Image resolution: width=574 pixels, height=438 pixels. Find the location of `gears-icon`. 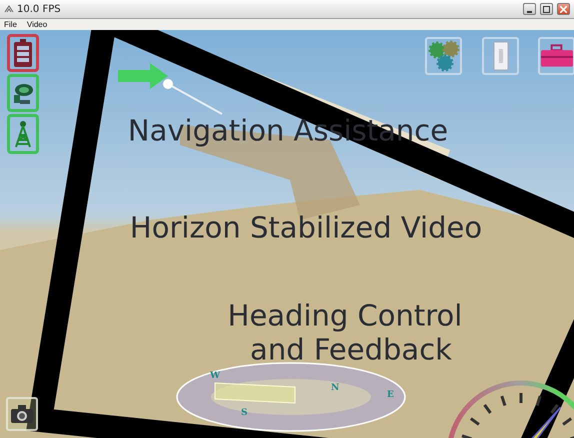

gears-icon is located at coordinates (444, 56).